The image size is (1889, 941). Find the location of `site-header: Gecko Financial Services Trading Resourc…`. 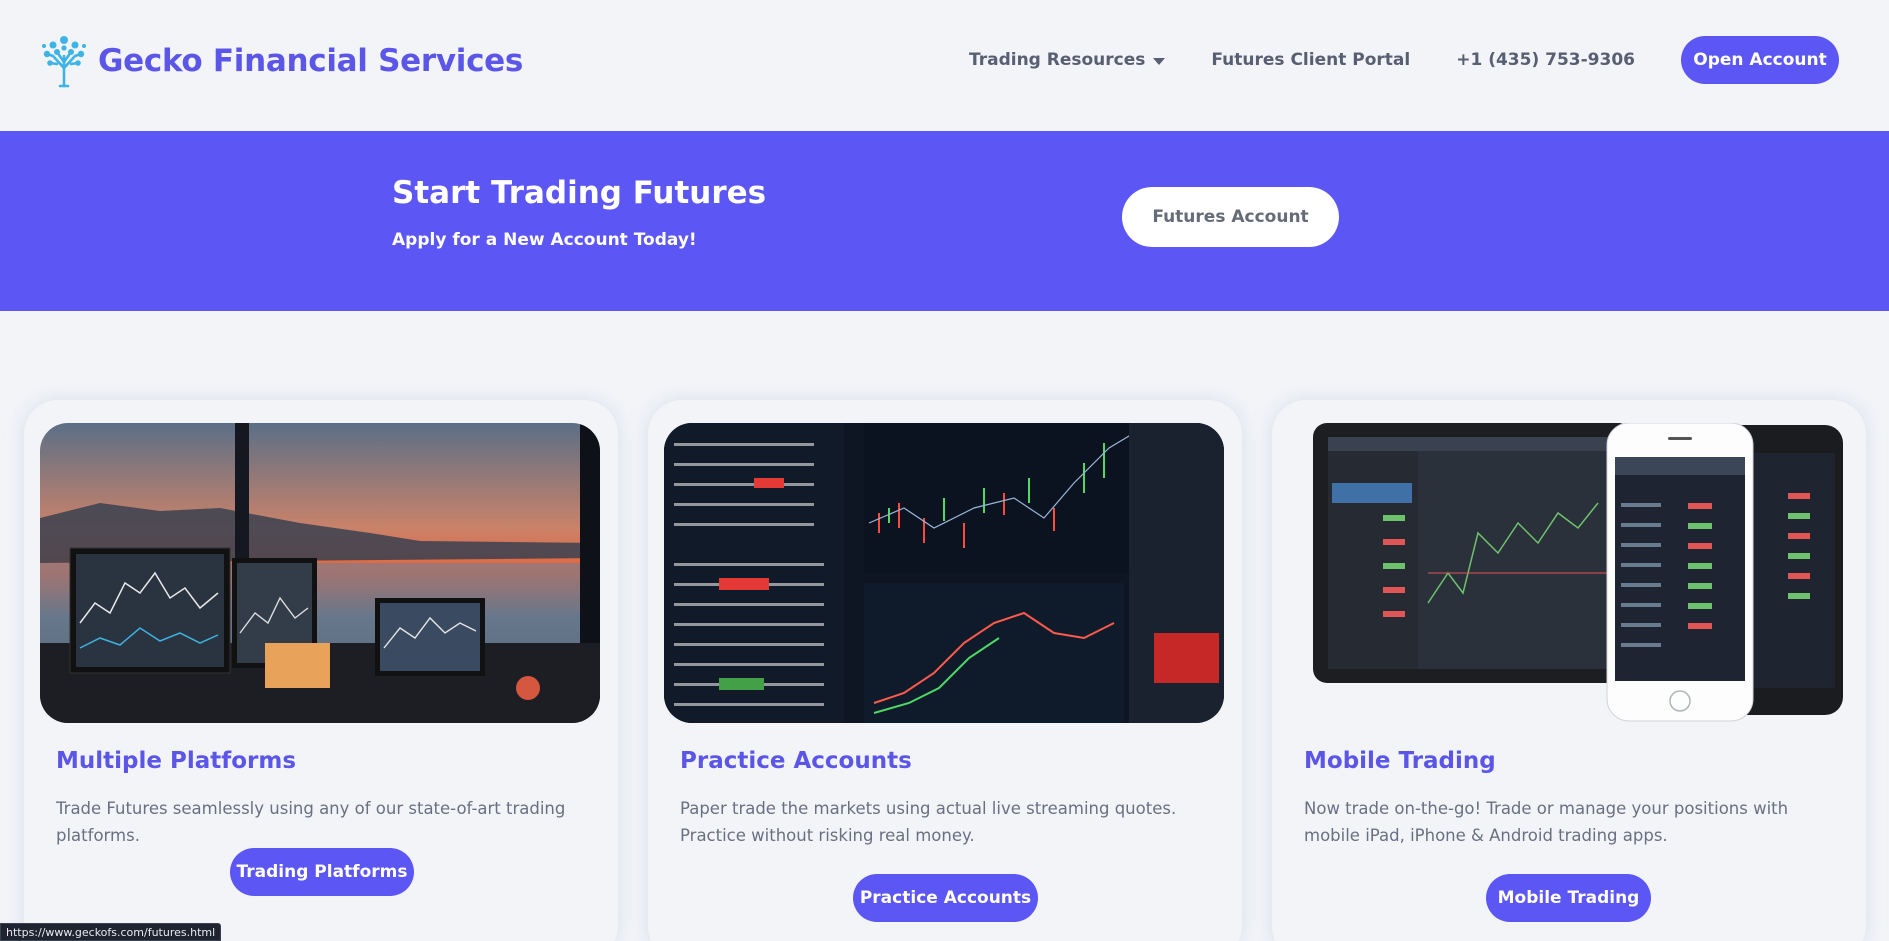

site-header: Gecko Financial Services Trading Resourc… is located at coordinates (944, 65).